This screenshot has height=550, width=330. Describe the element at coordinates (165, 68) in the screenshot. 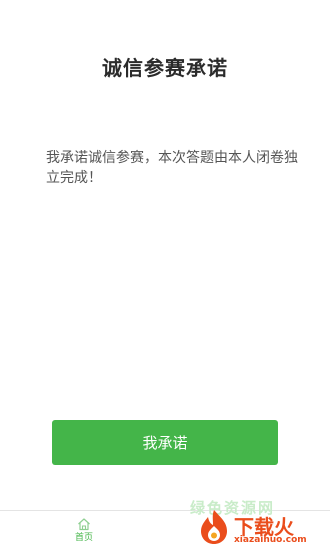

I see `page-title: 诚信参赛承诺` at that location.